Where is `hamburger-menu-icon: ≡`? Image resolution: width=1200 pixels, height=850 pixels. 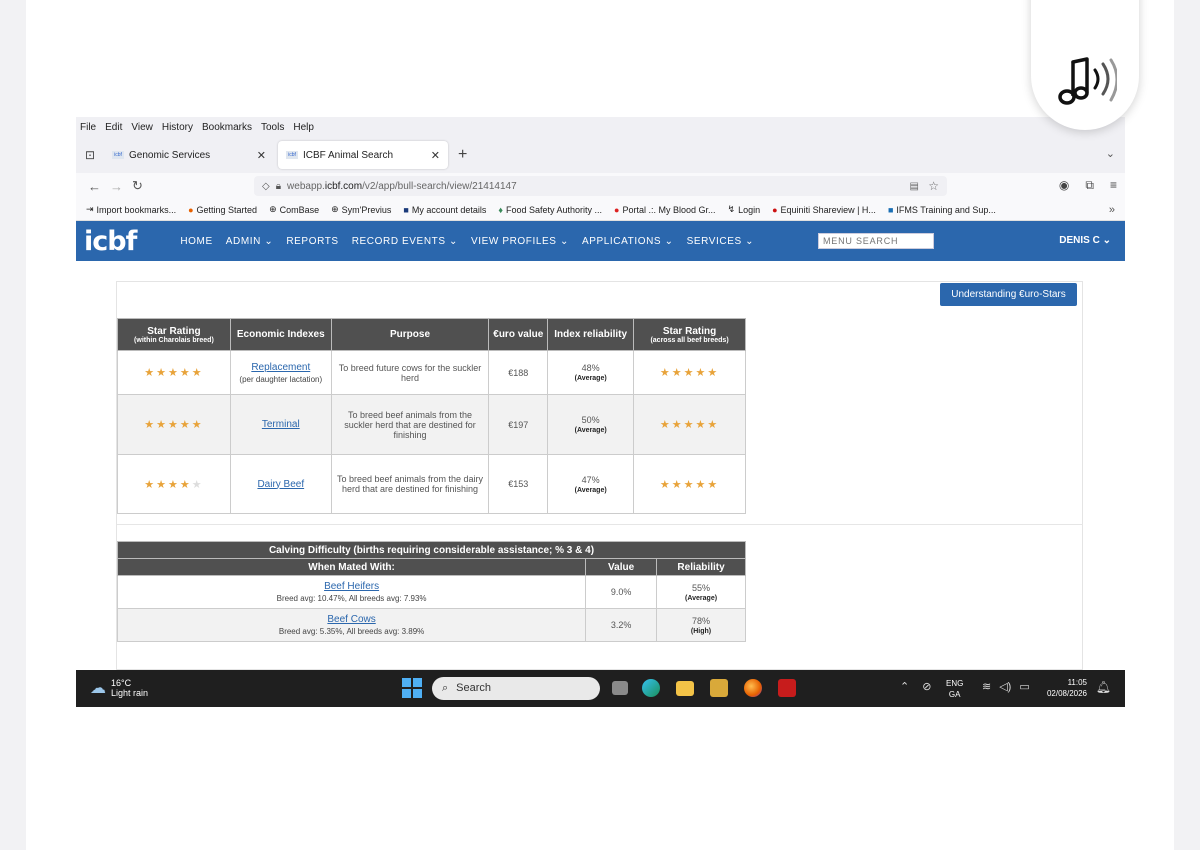 hamburger-menu-icon: ≡ is located at coordinates (1113, 185).